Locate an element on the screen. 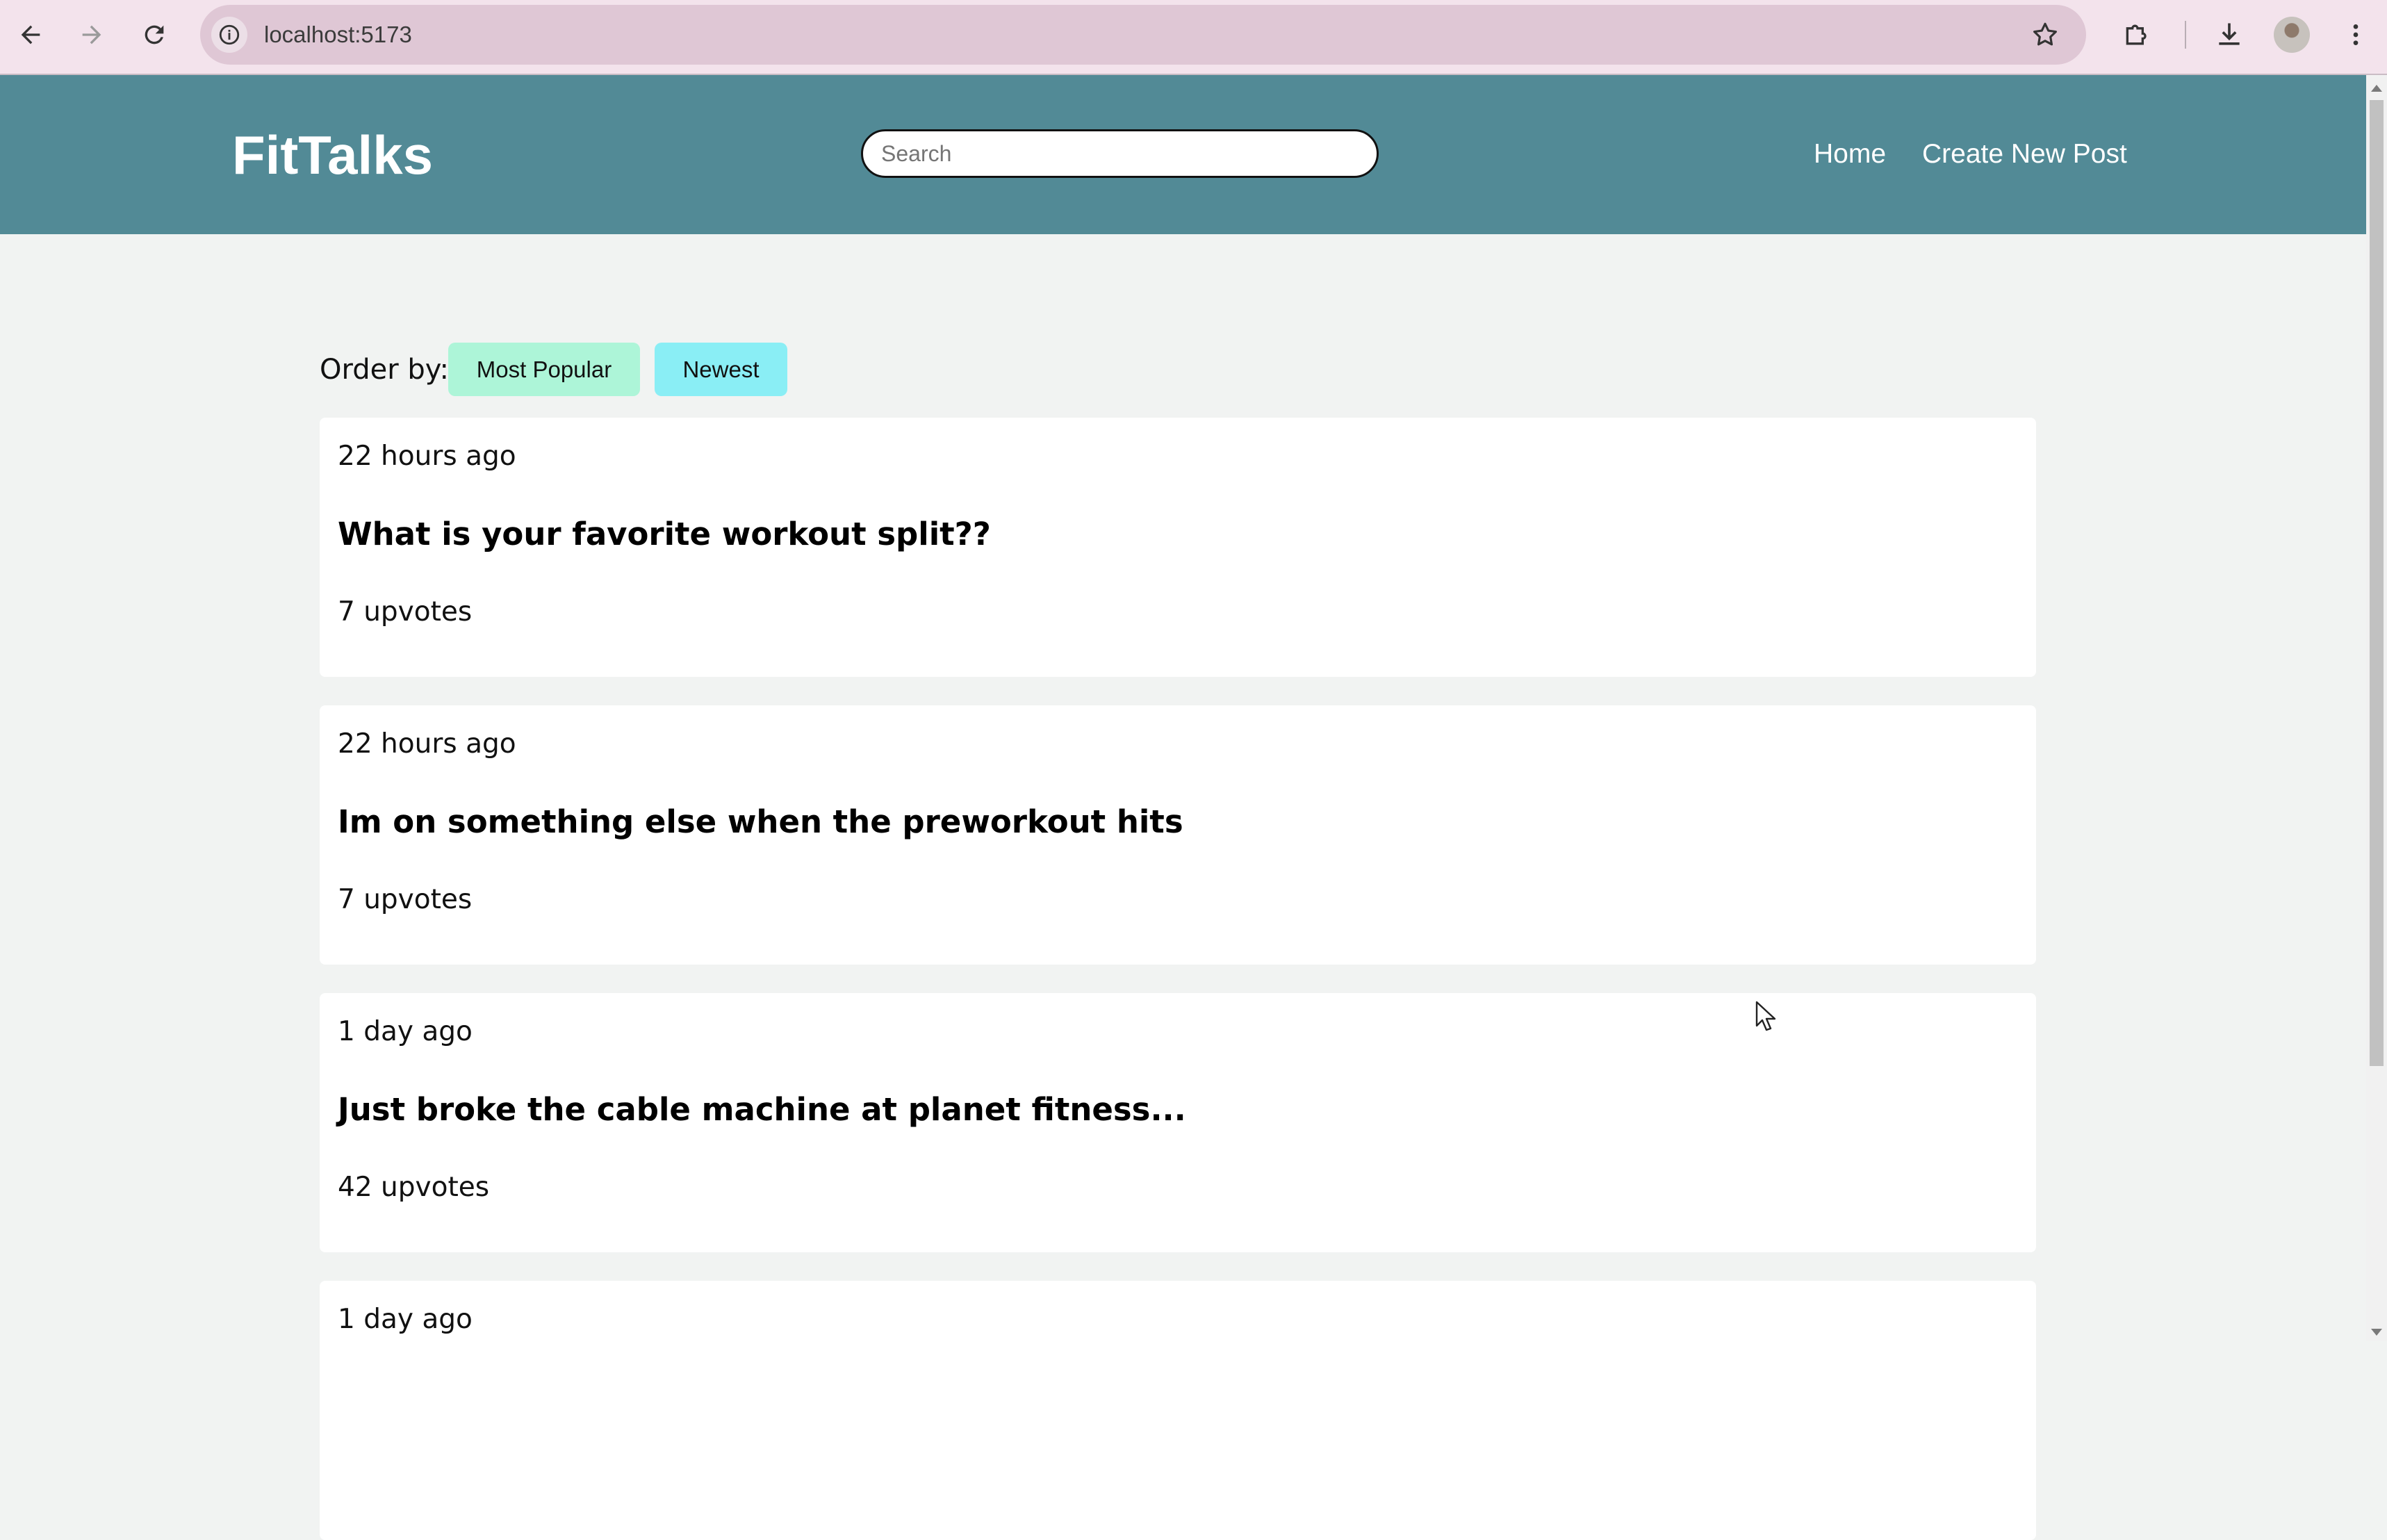 Image resolution: width=2387 pixels, height=1540 pixels. page-scrollbar is located at coordinates (2376, 708).